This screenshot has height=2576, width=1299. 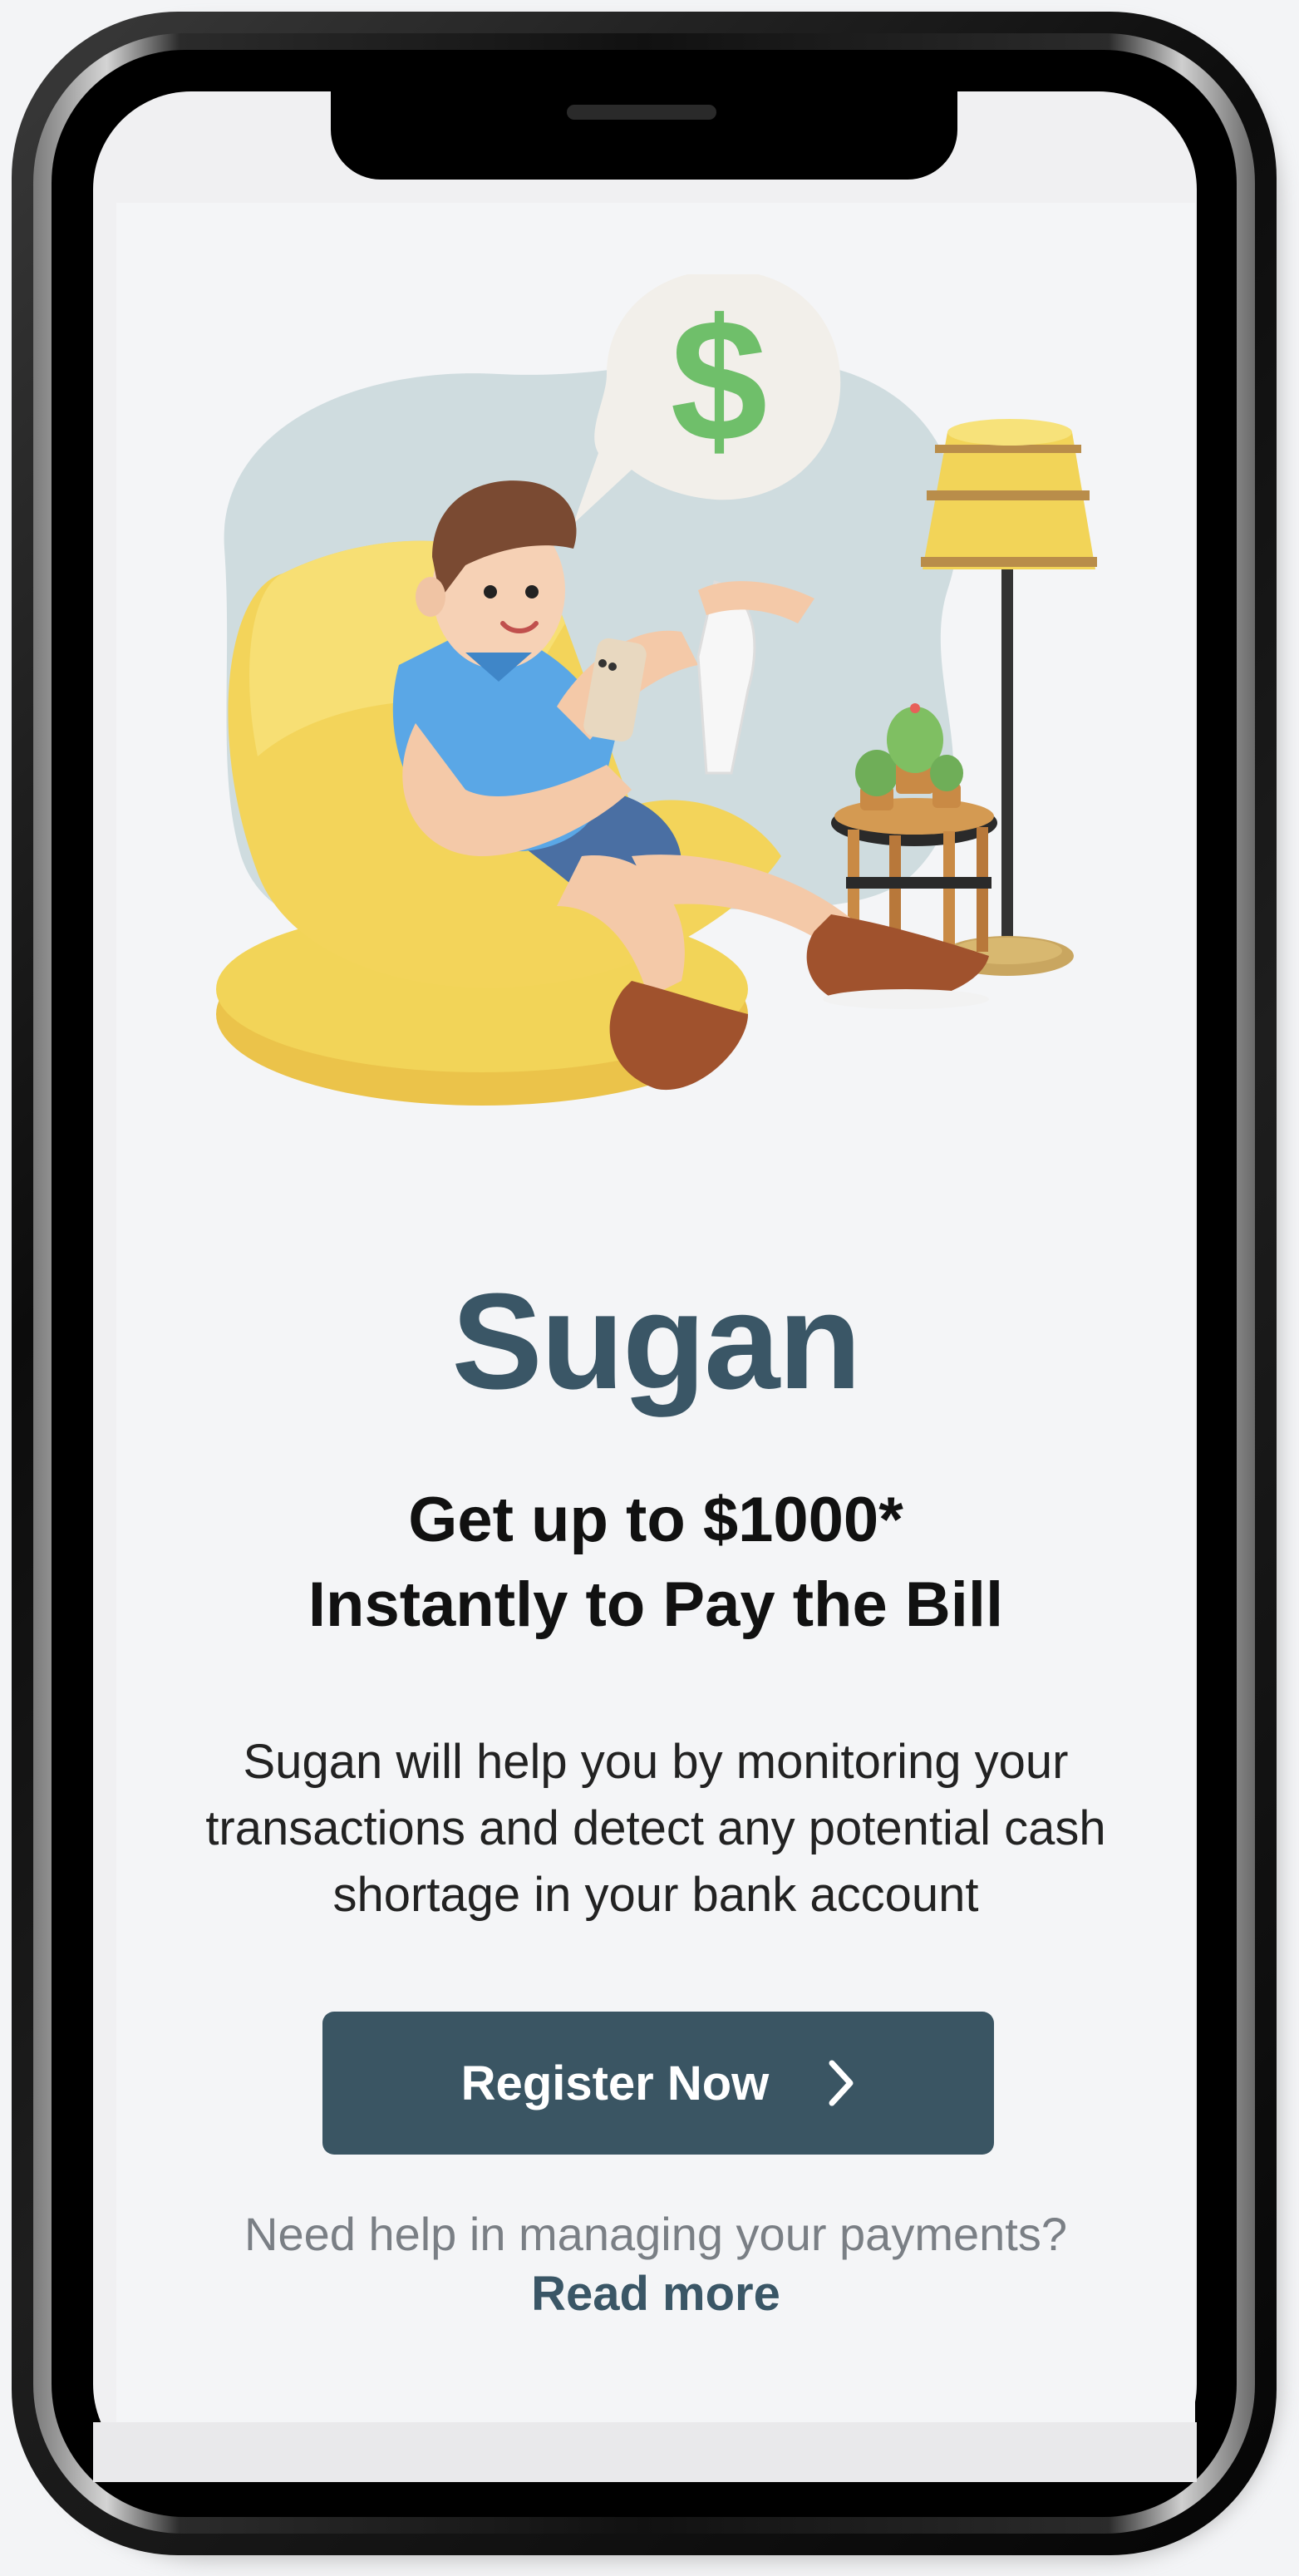 What do you see at coordinates (655, 1520) in the screenshot?
I see `headline-line-1: Get up to $1000*` at bounding box center [655, 1520].